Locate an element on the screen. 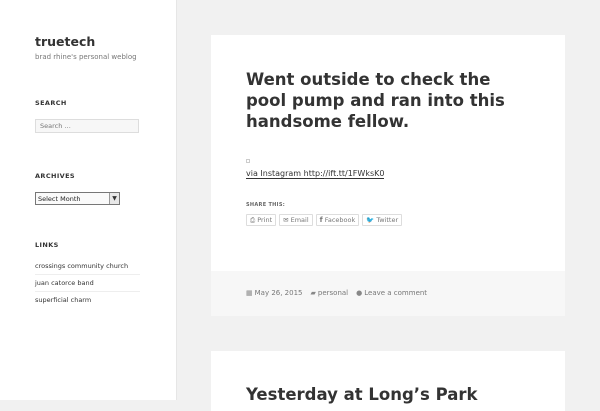  share-twitter-label: Twitter is located at coordinates (387, 220).